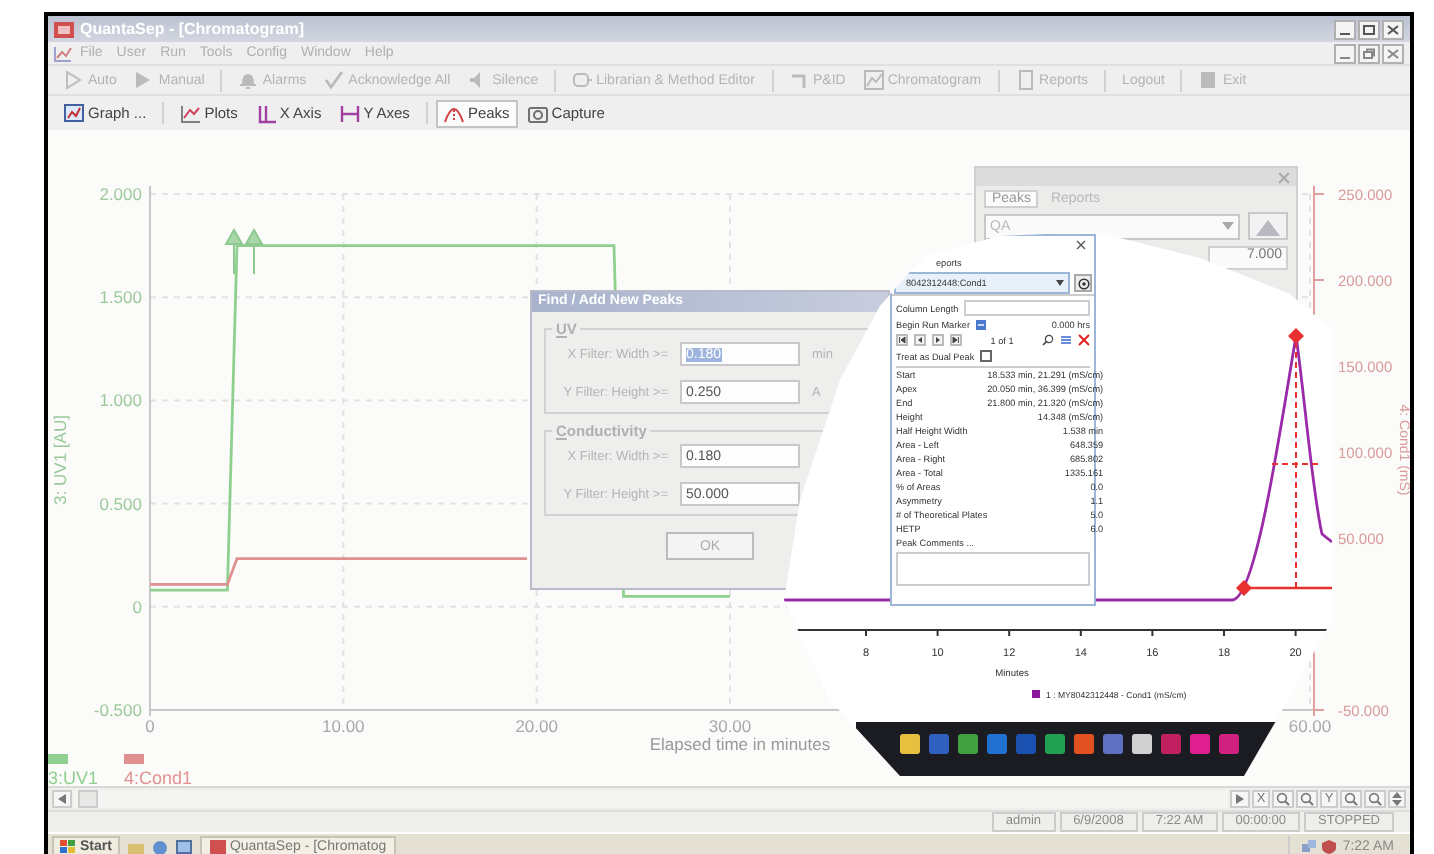  I want to click on axis-title: Elapsed time in minutes, so click(740, 744).